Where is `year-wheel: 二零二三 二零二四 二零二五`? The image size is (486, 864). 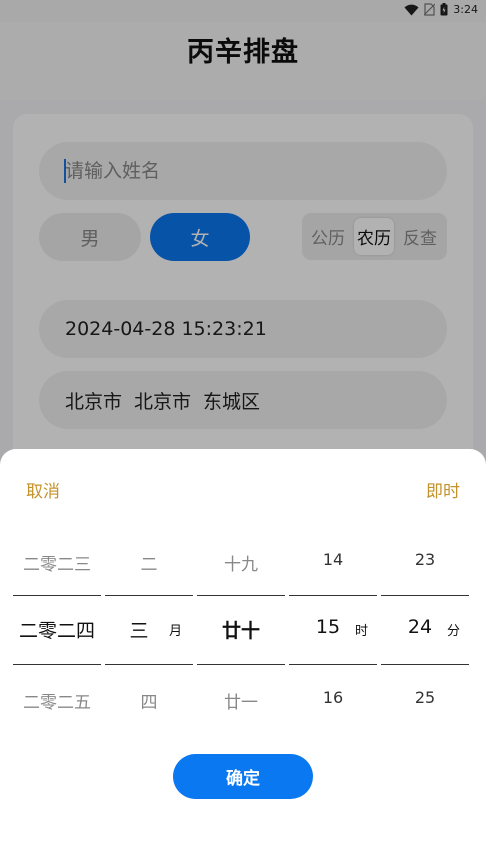
year-wheel: 二零二三 二零二四 二零二五 is located at coordinates (57, 626).